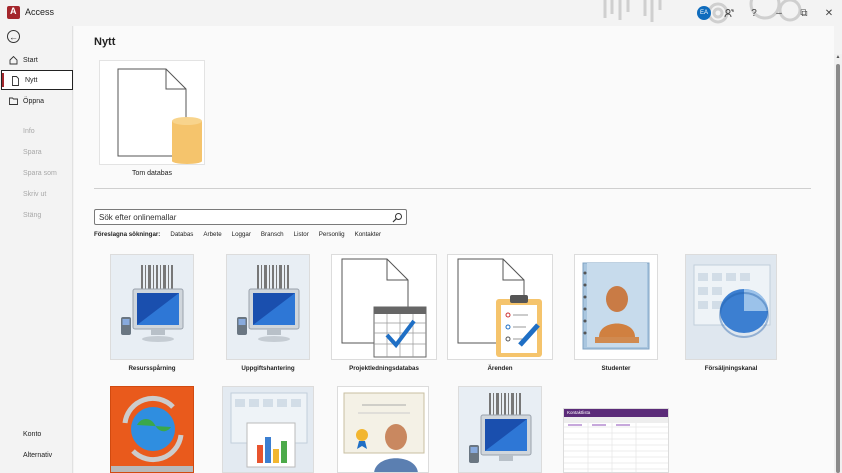 The height and width of the screenshot is (473, 842). I want to click on section-divider, so click(452, 188).